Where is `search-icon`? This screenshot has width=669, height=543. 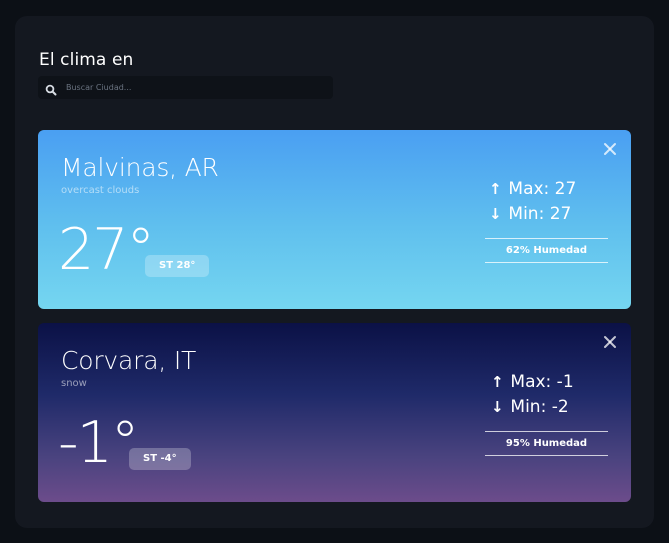
search-icon is located at coordinates (51, 88).